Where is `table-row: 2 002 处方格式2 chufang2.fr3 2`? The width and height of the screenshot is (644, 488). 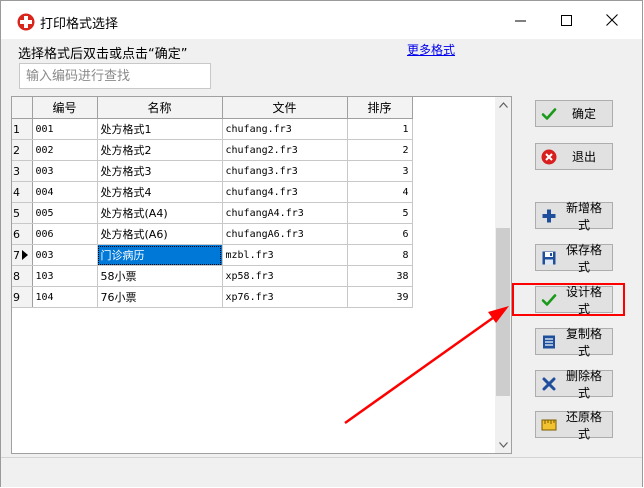 table-row: 2 002 处方格式2 chufang2.fr3 2 is located at coordinates (212, 150).